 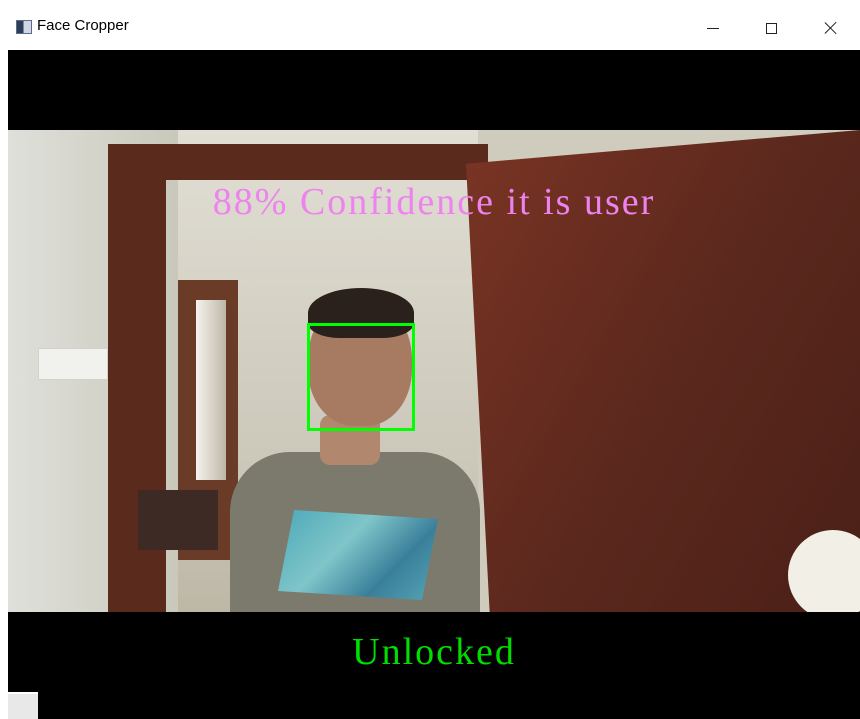 I want to click on minimize-button, so click(x=713, y=28).